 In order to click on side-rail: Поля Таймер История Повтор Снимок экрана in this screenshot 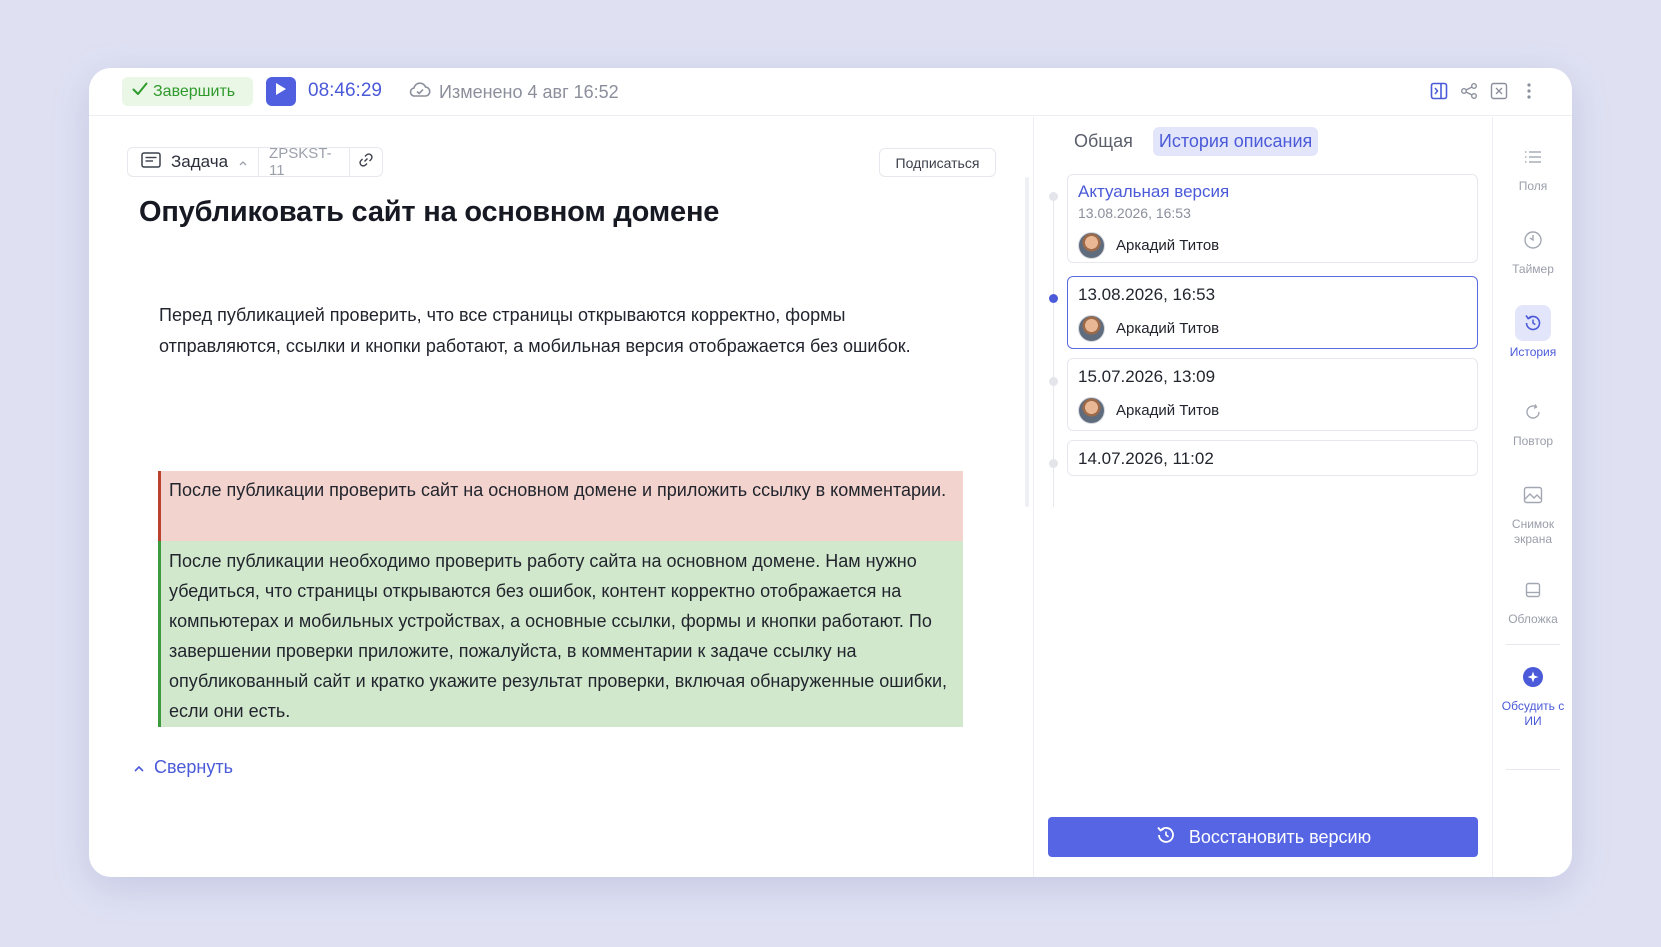, I will do `click(1532, 497)`.